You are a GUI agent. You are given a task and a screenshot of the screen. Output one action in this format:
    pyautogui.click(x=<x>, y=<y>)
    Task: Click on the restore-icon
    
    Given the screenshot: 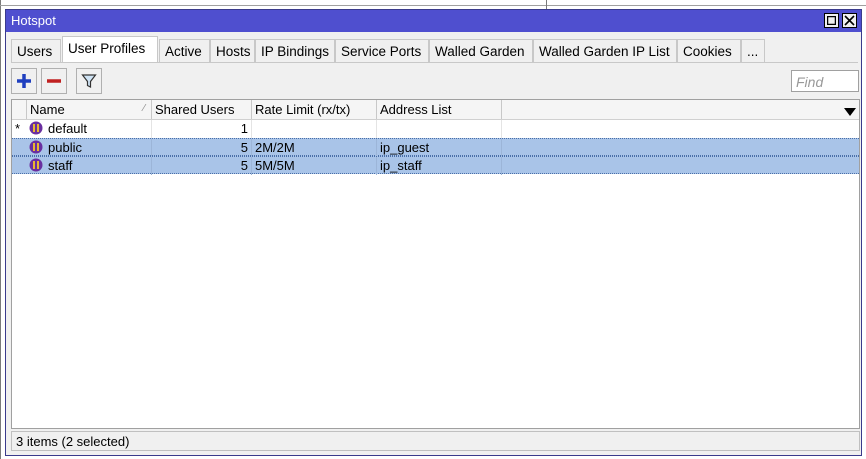 What is the action you would take?
    pyautogui.click(x=831, y=20)
    